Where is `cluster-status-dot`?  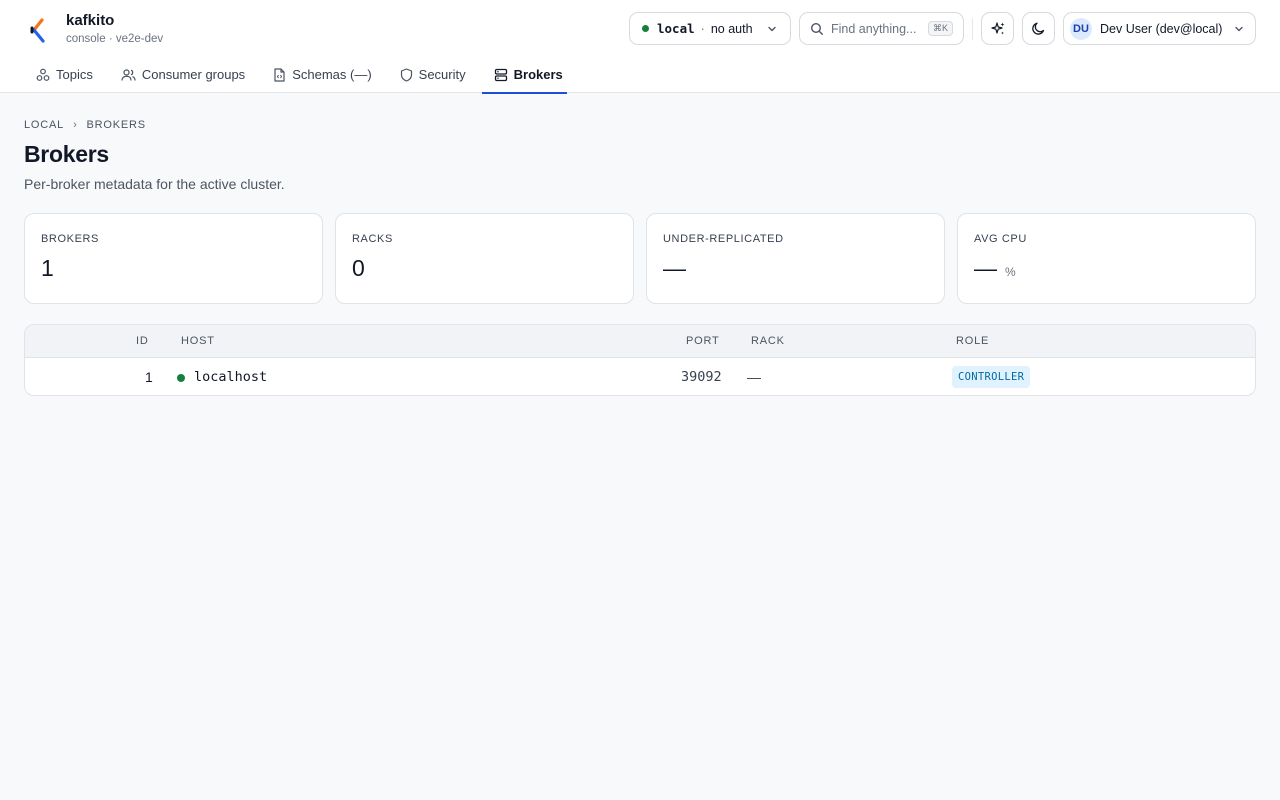
cluster-status-dot is located at coordinates (645, 28).